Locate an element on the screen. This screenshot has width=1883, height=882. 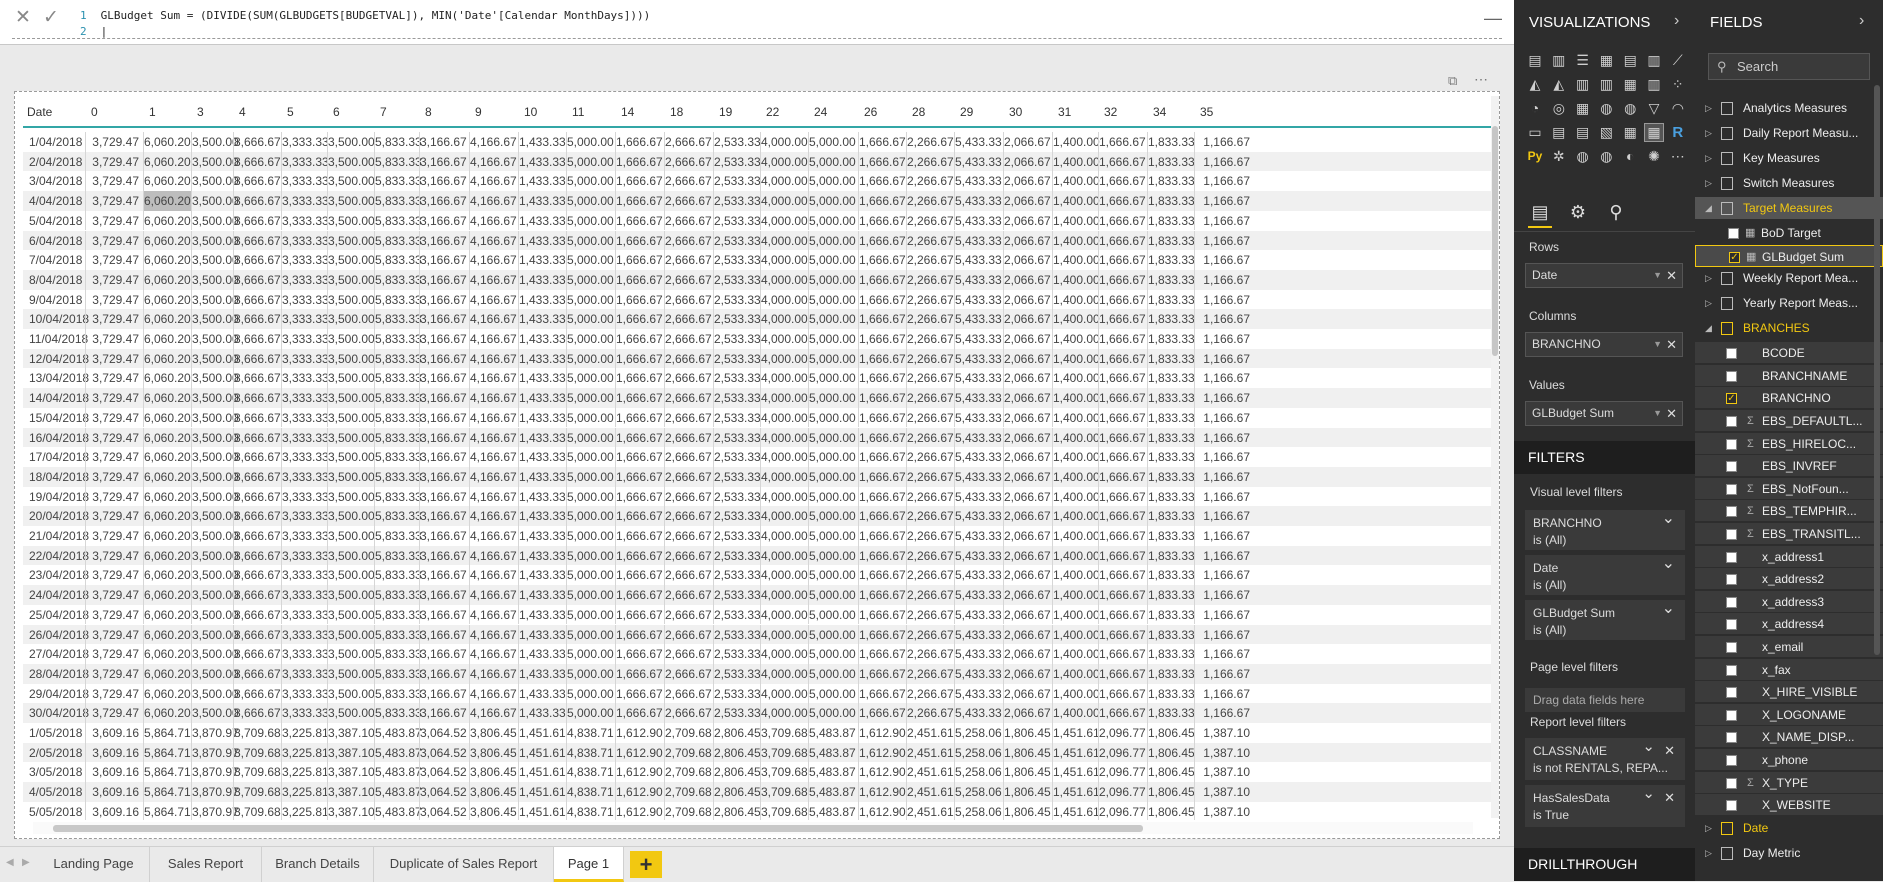
matrix-icon: ▦ is located at coordinates (1654, 132).